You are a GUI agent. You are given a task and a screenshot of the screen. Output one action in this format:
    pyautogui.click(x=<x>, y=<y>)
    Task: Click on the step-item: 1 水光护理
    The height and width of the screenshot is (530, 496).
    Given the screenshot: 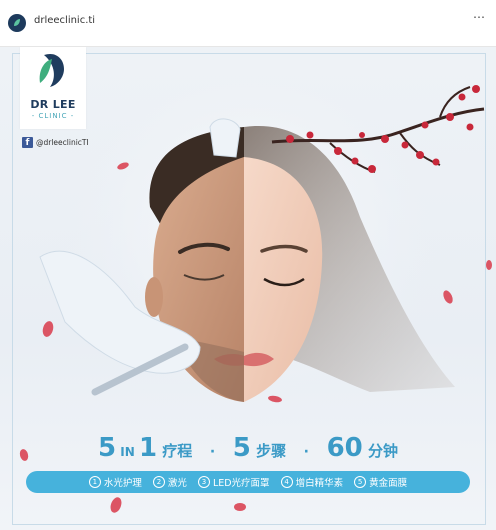 What is the action you would take?
    pyautogui.click(x=115, y=482)
    